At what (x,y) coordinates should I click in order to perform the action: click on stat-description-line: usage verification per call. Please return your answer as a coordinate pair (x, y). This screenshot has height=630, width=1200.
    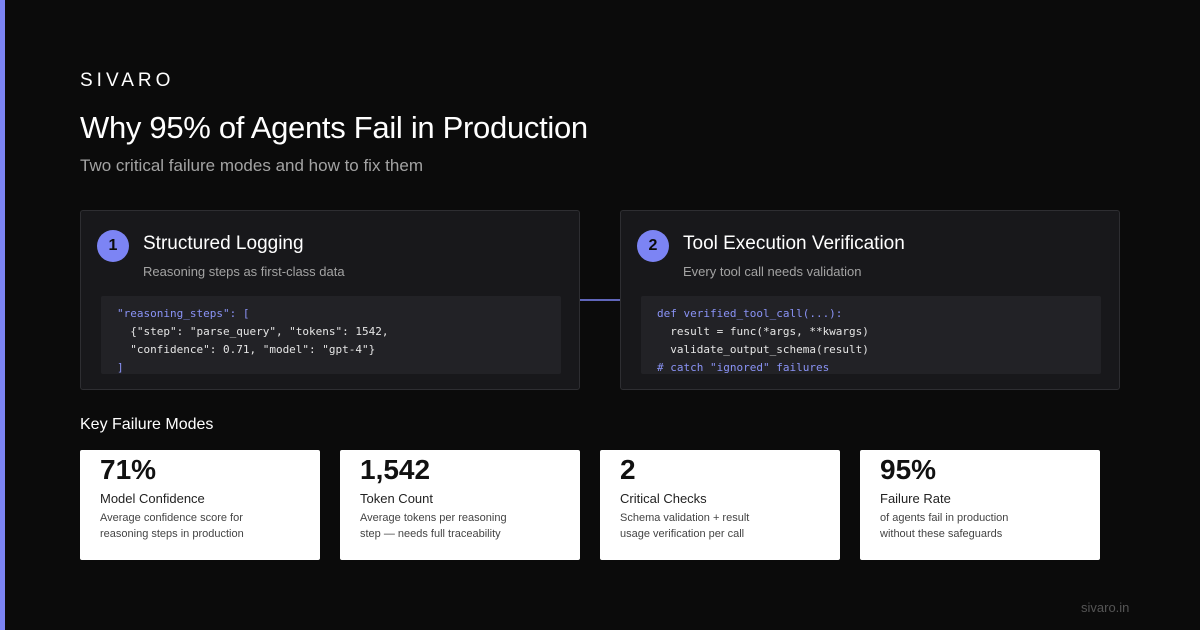
    Looking at the image, I should click on (682, 534).